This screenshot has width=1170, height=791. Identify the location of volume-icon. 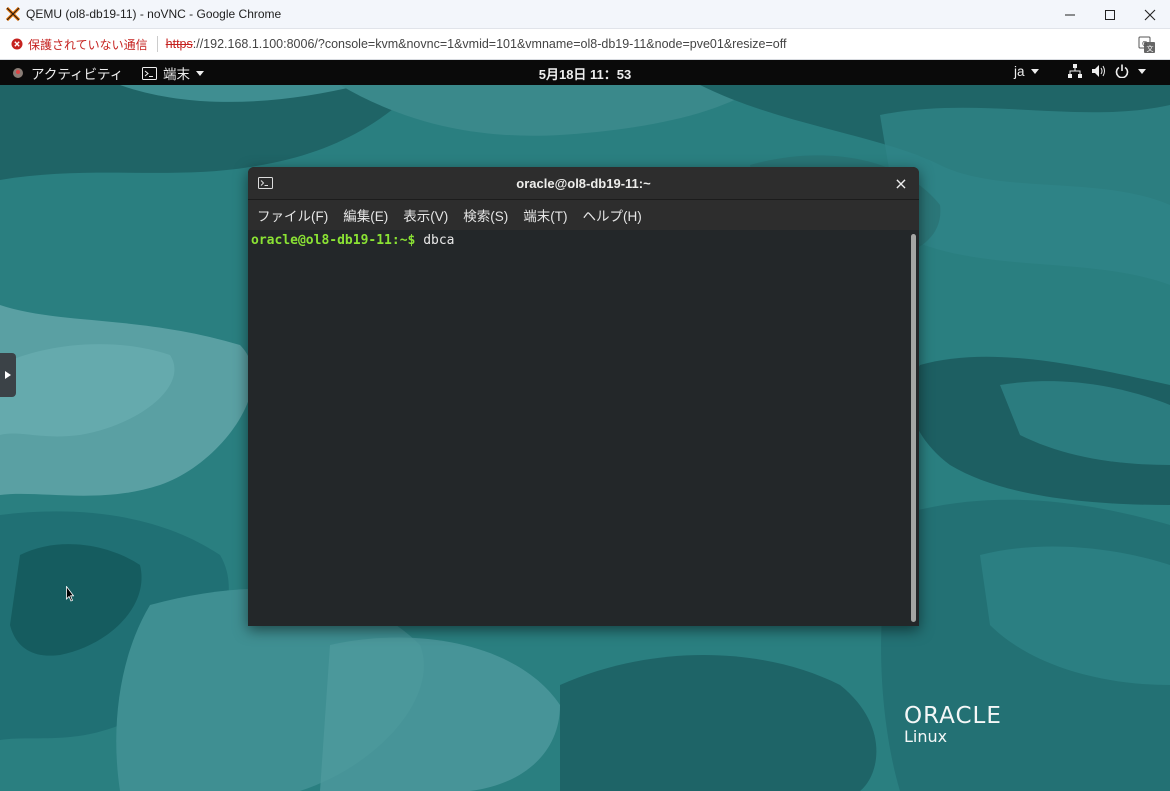
(1098, 71).